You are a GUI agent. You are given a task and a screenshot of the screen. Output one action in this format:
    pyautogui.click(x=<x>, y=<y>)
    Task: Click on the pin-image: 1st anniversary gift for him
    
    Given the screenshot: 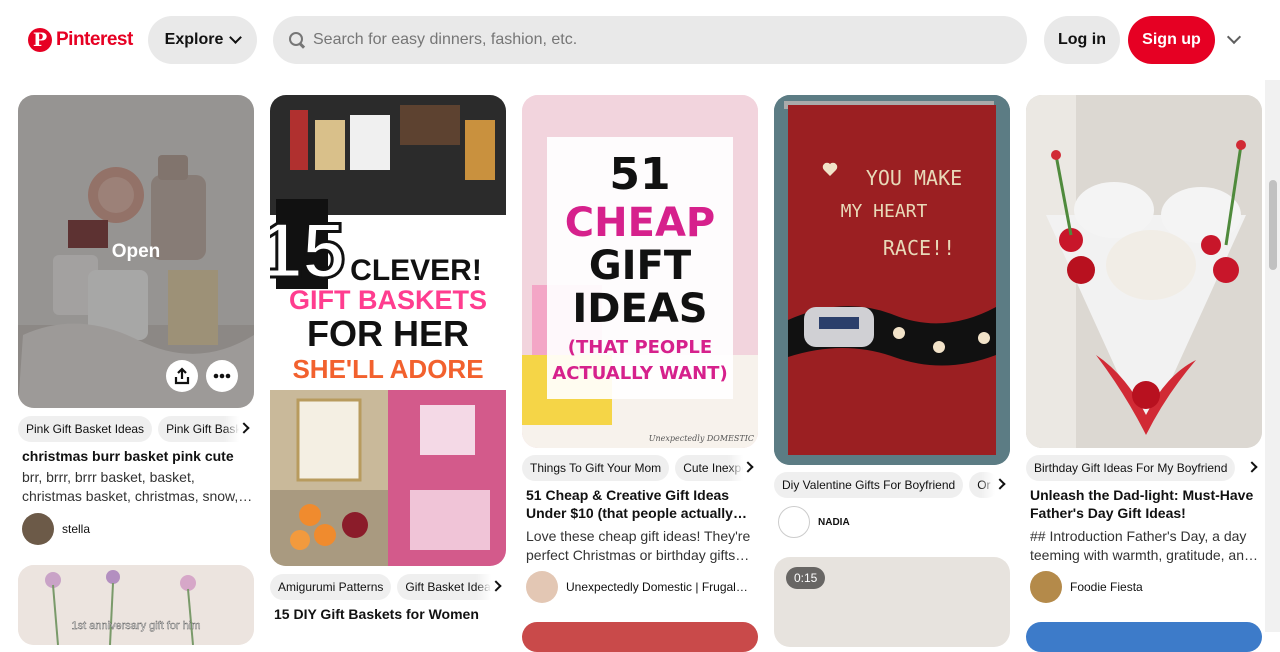 What is the action you would take?
    pyautogui.click(x=136, y=605)
    